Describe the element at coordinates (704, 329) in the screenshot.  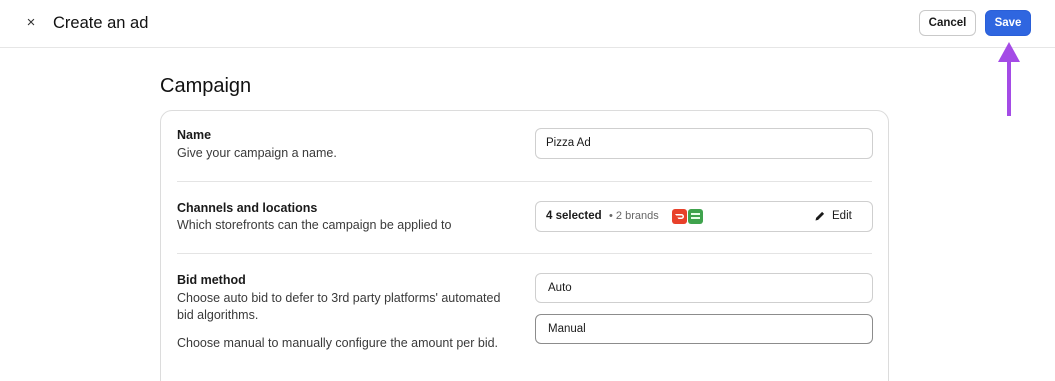
I see `bid-option-manual: Manual` at that location.